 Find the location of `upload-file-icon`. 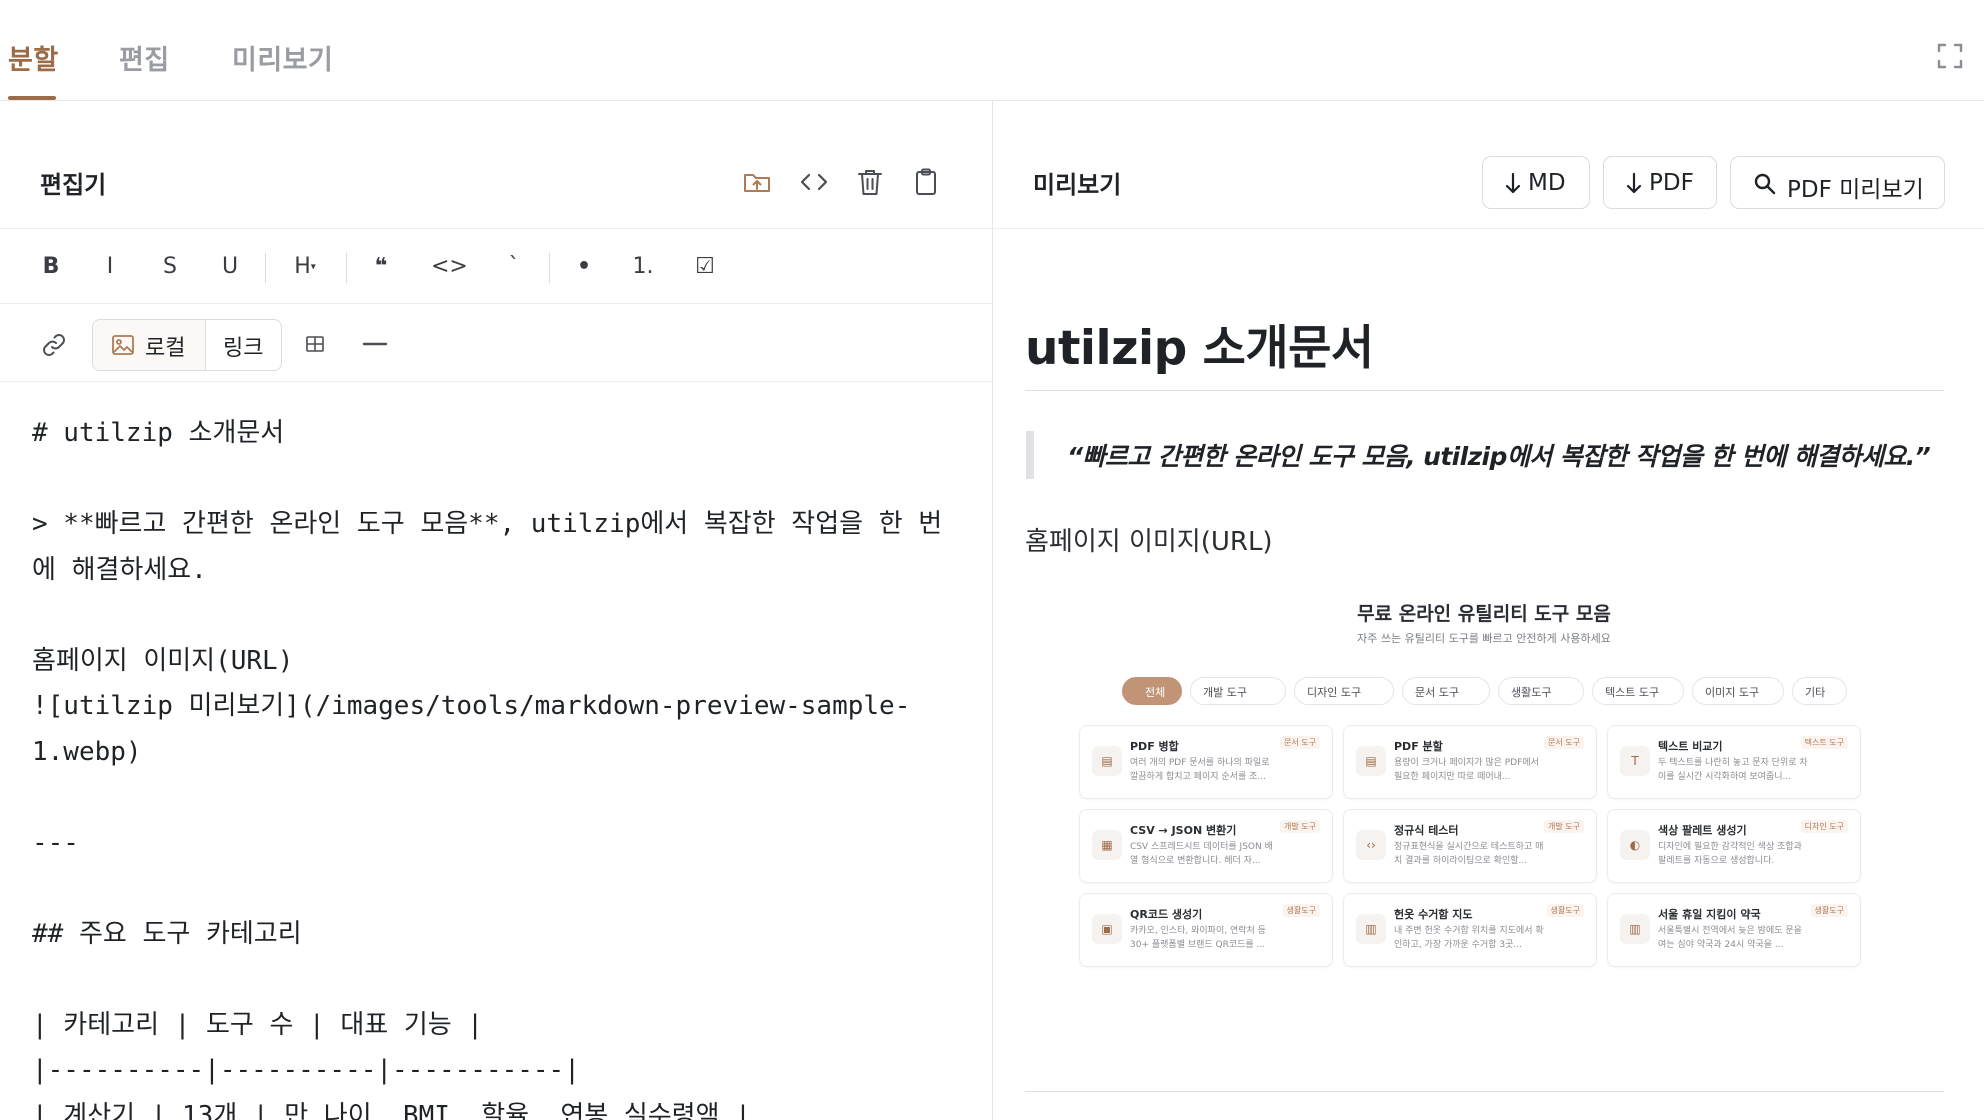

upload-file-icon is located at coordinates (757, 182).